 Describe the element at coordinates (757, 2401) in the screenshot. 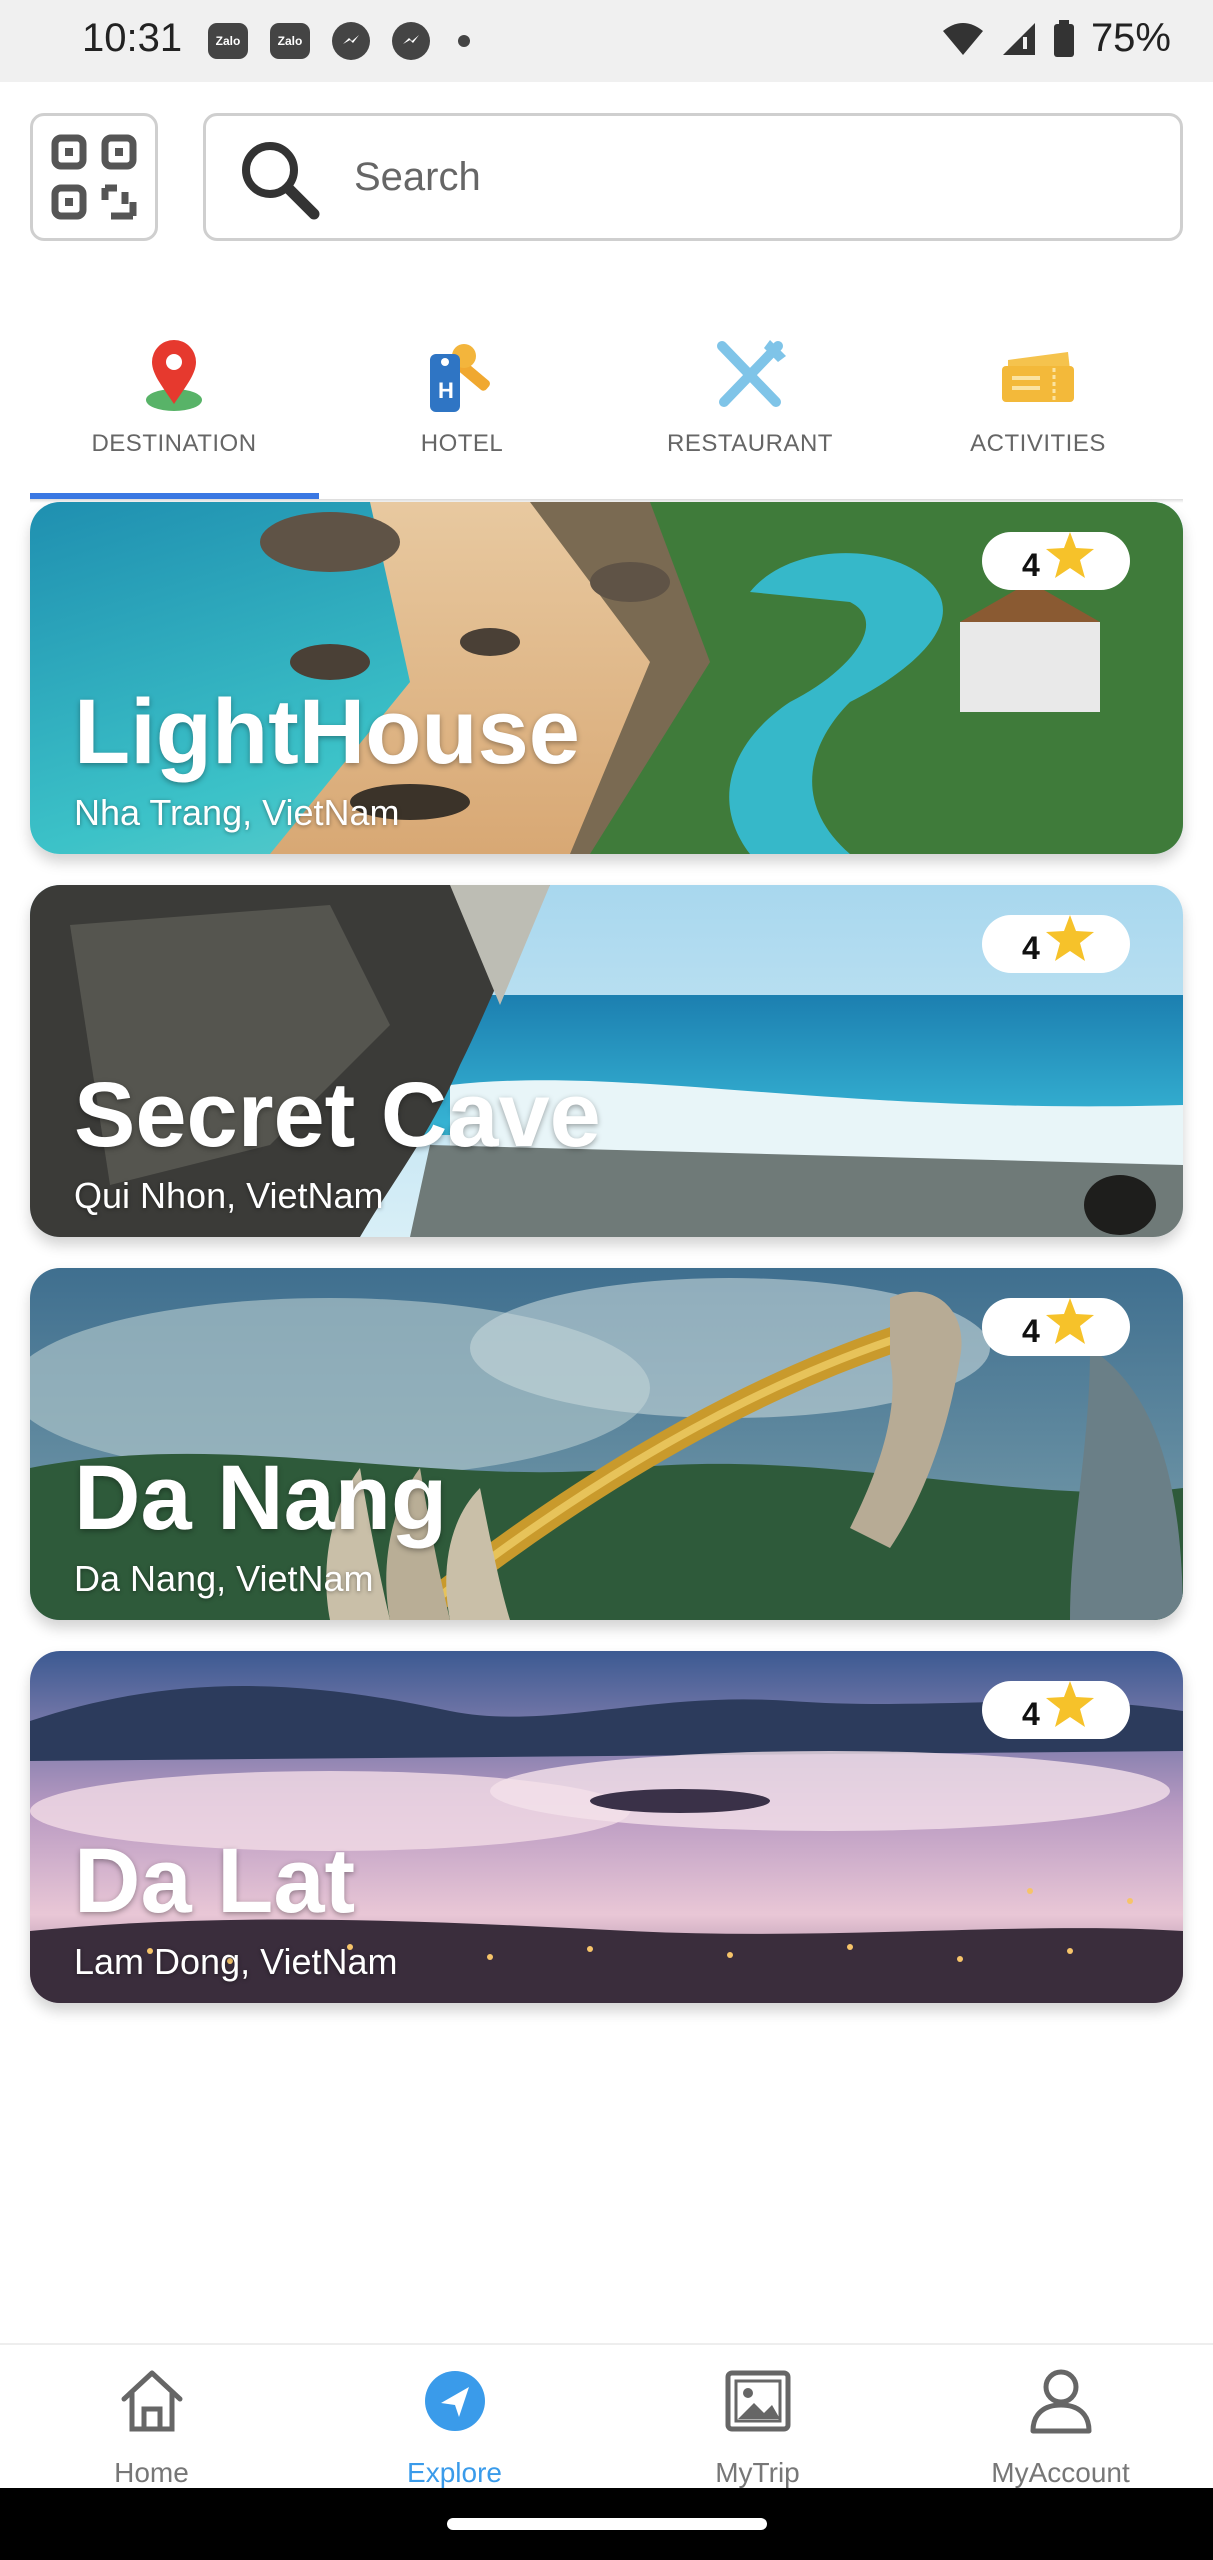

I see `gallery-icon` at that location.